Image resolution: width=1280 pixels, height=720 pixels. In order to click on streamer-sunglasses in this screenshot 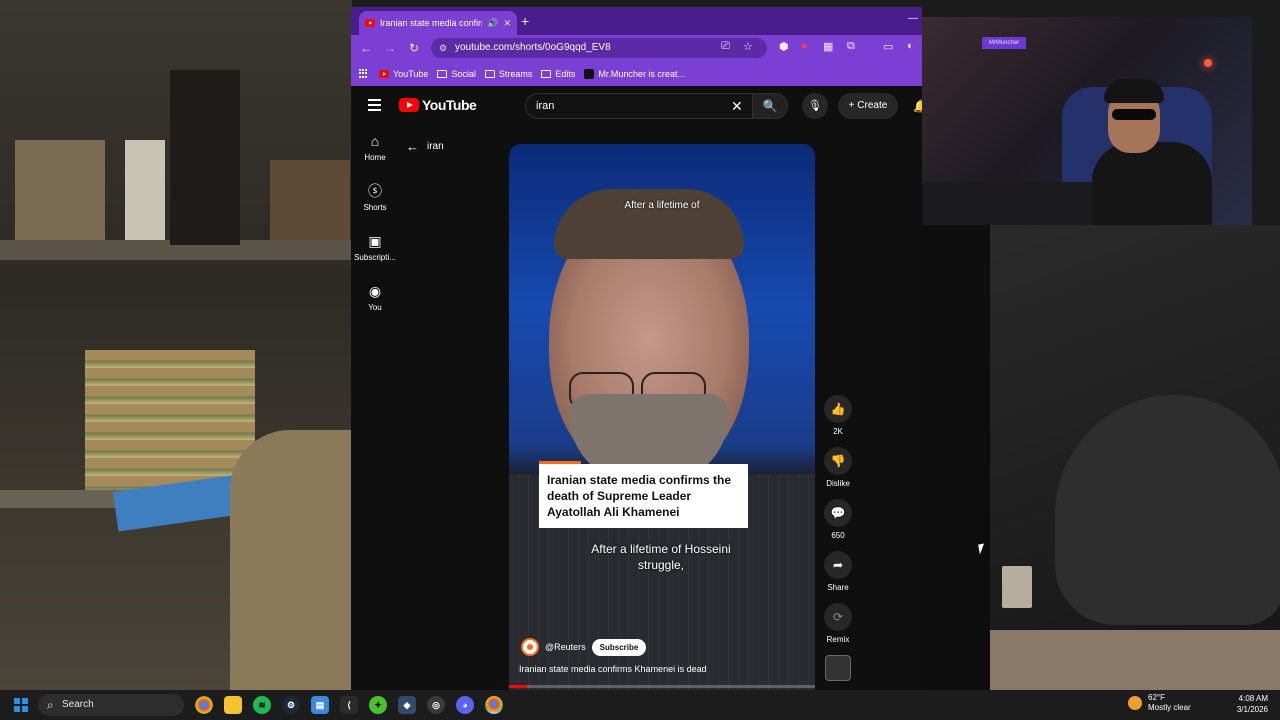, I will do `click(1134, 114)`.